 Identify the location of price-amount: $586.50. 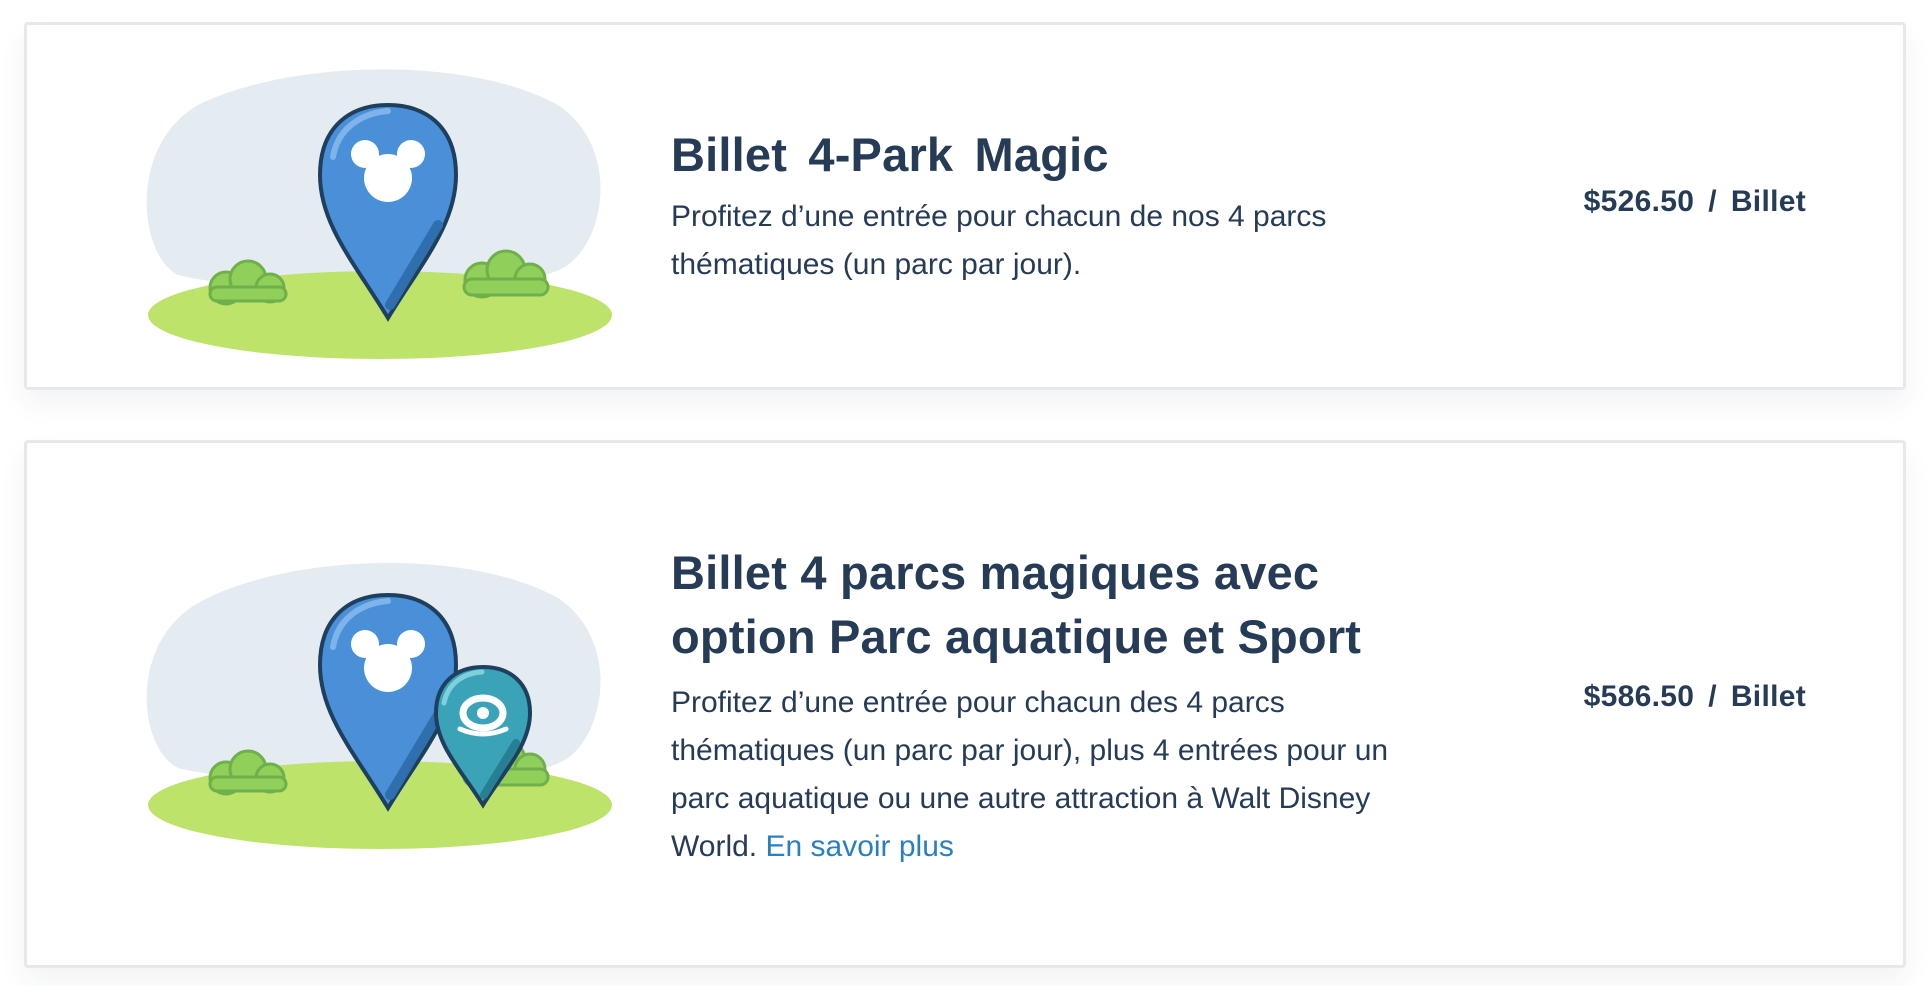
(1639, 696).